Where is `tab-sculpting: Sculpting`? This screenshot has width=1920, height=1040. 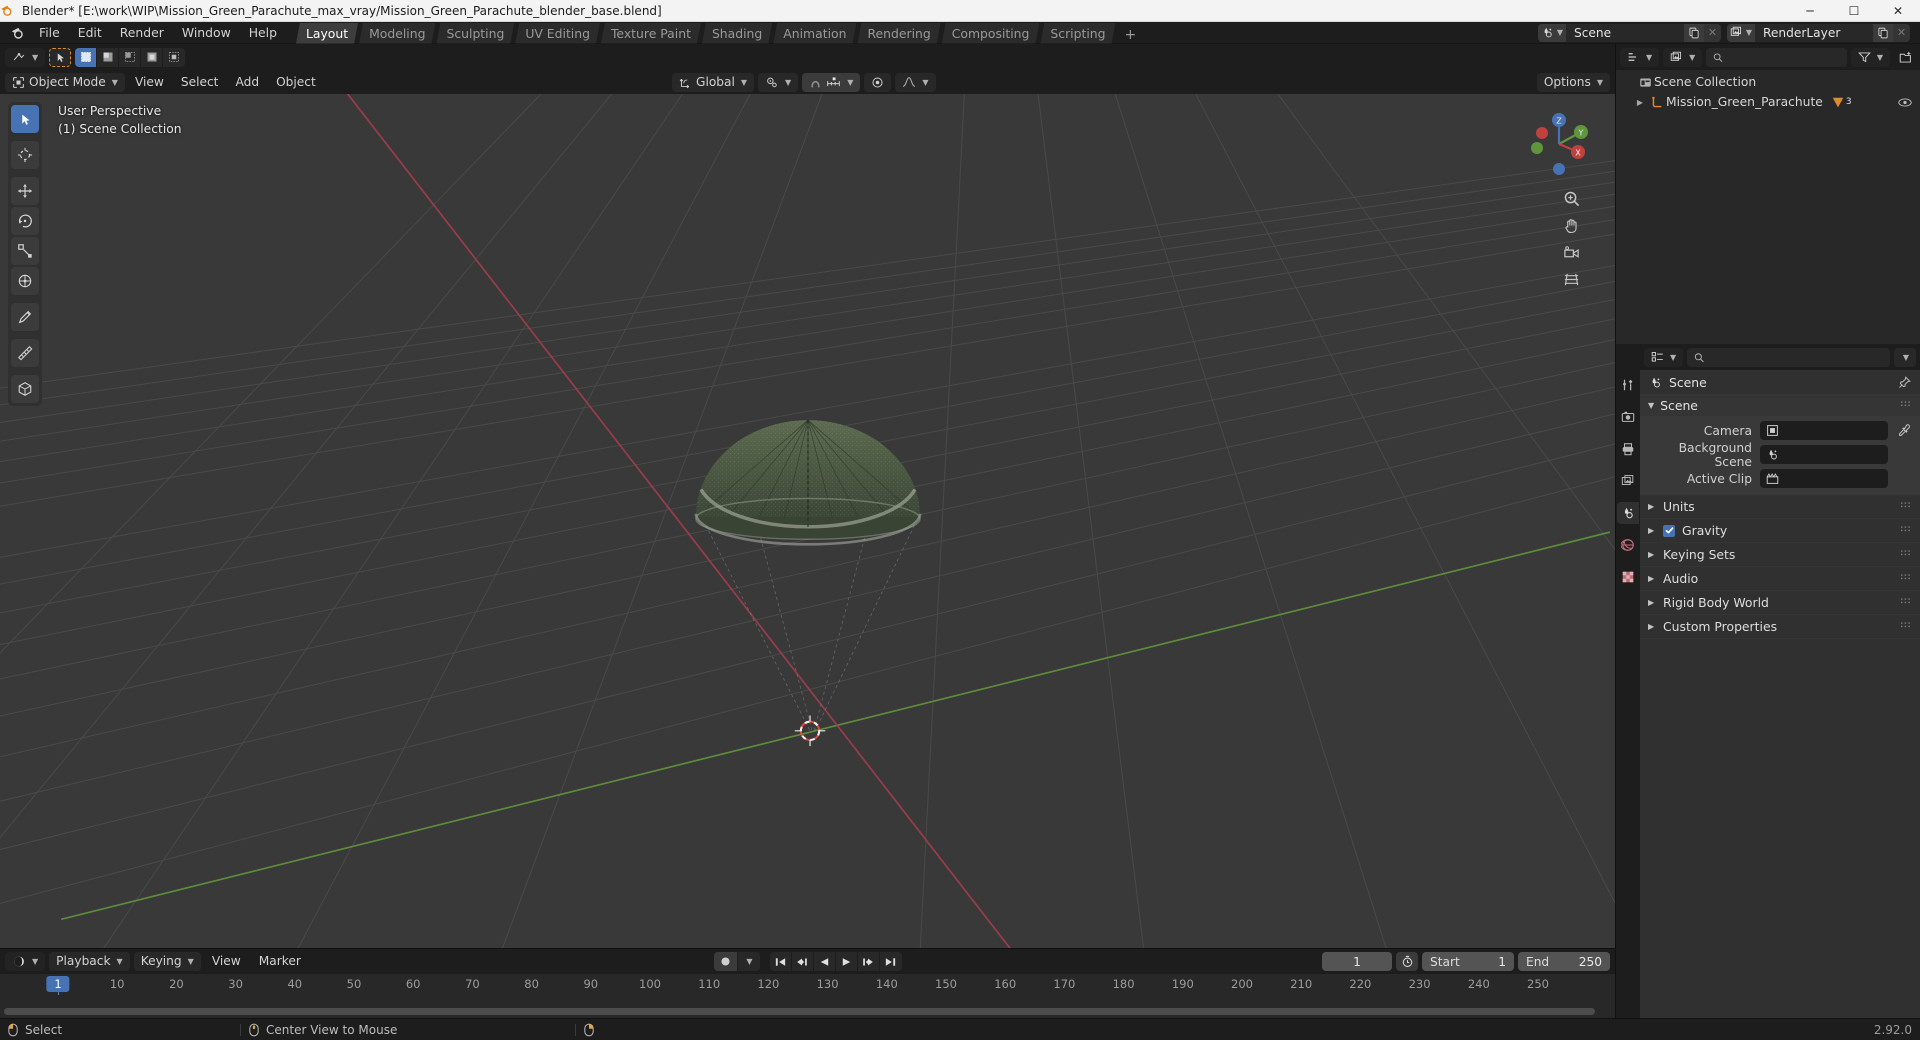 tab-sculpting: Sculpting is located at coordinates (475, 33).